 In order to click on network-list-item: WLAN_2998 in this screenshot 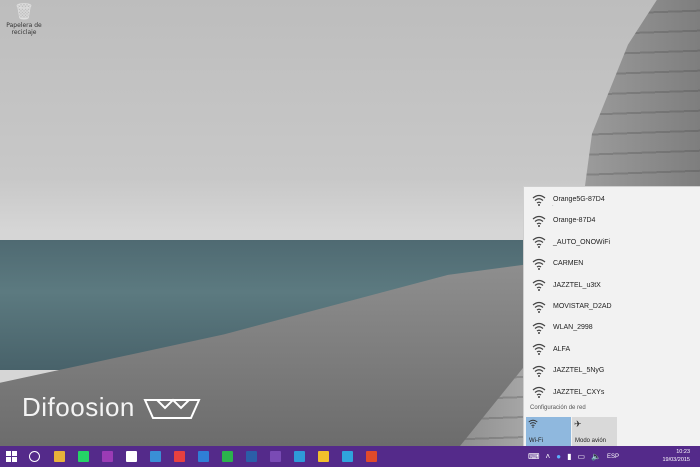, I will do `click(612, 327)`.